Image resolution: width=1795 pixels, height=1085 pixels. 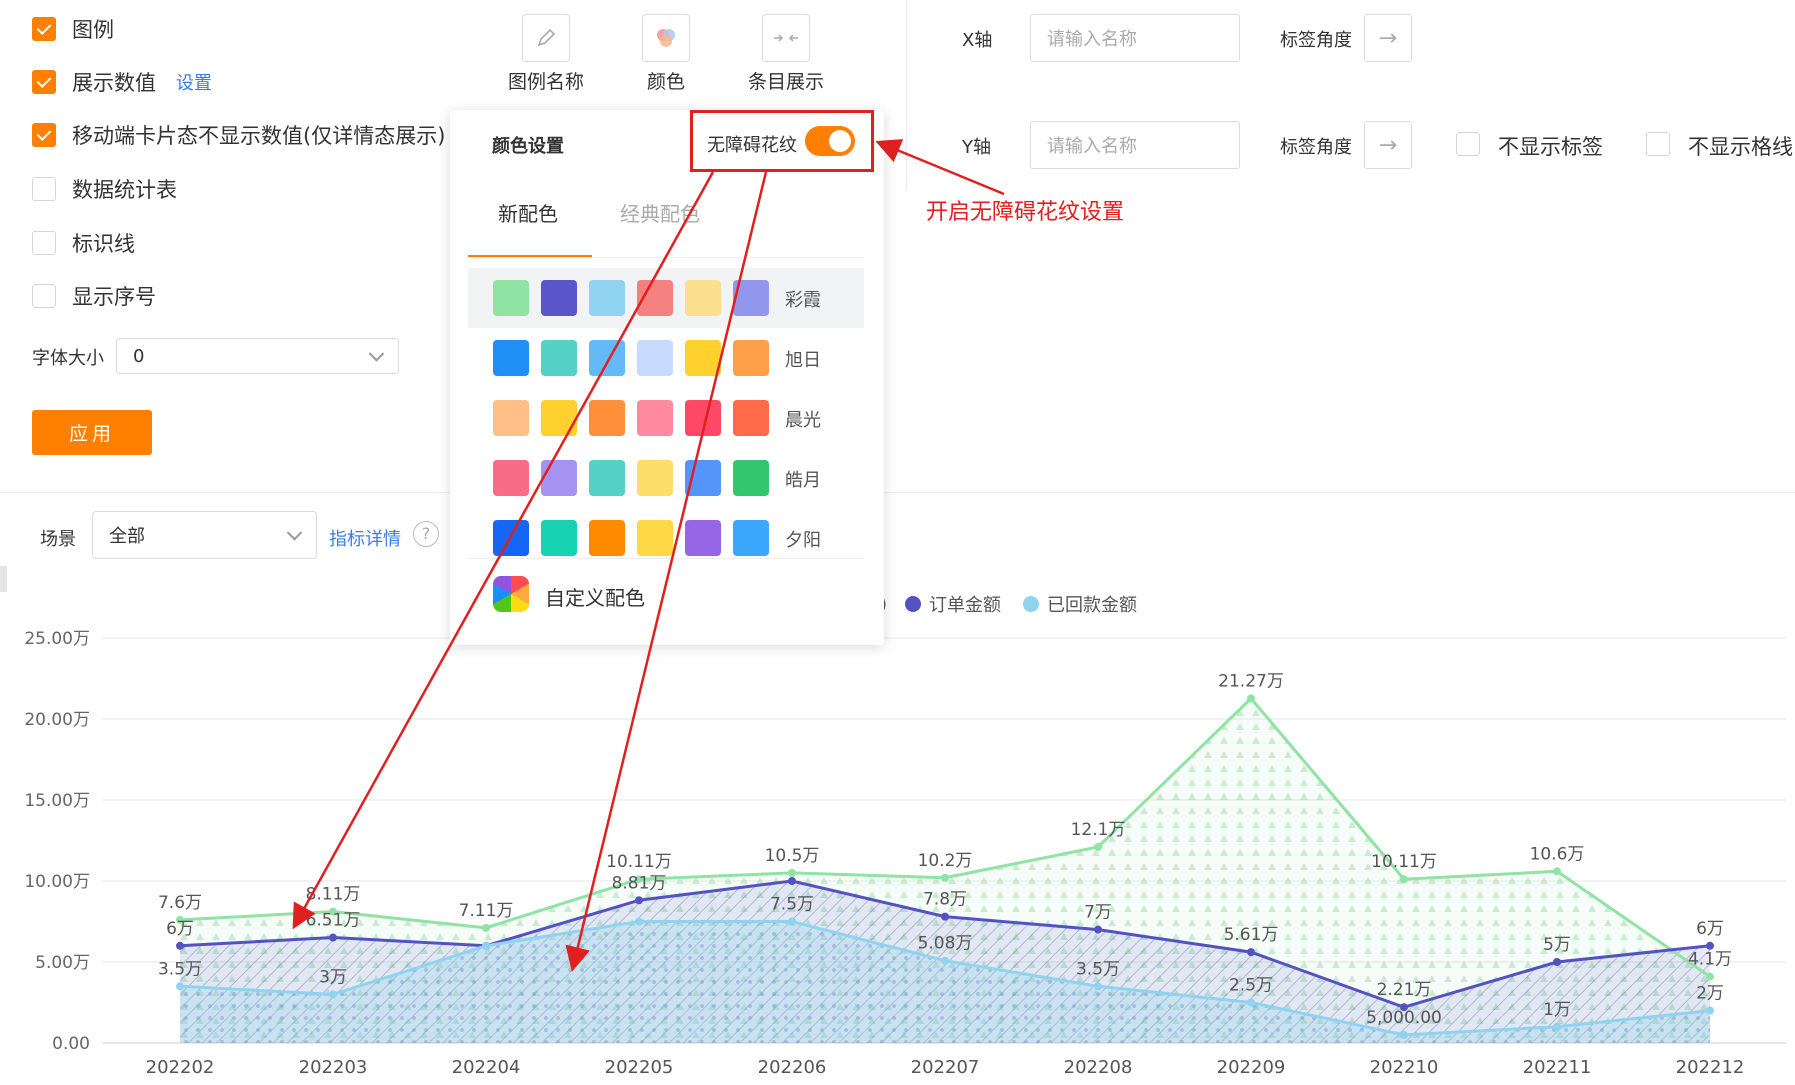 What do you see at coordinates (93, 30) in the screenshot?
I see `option-label: 图例` at bounding box center [93, 30].